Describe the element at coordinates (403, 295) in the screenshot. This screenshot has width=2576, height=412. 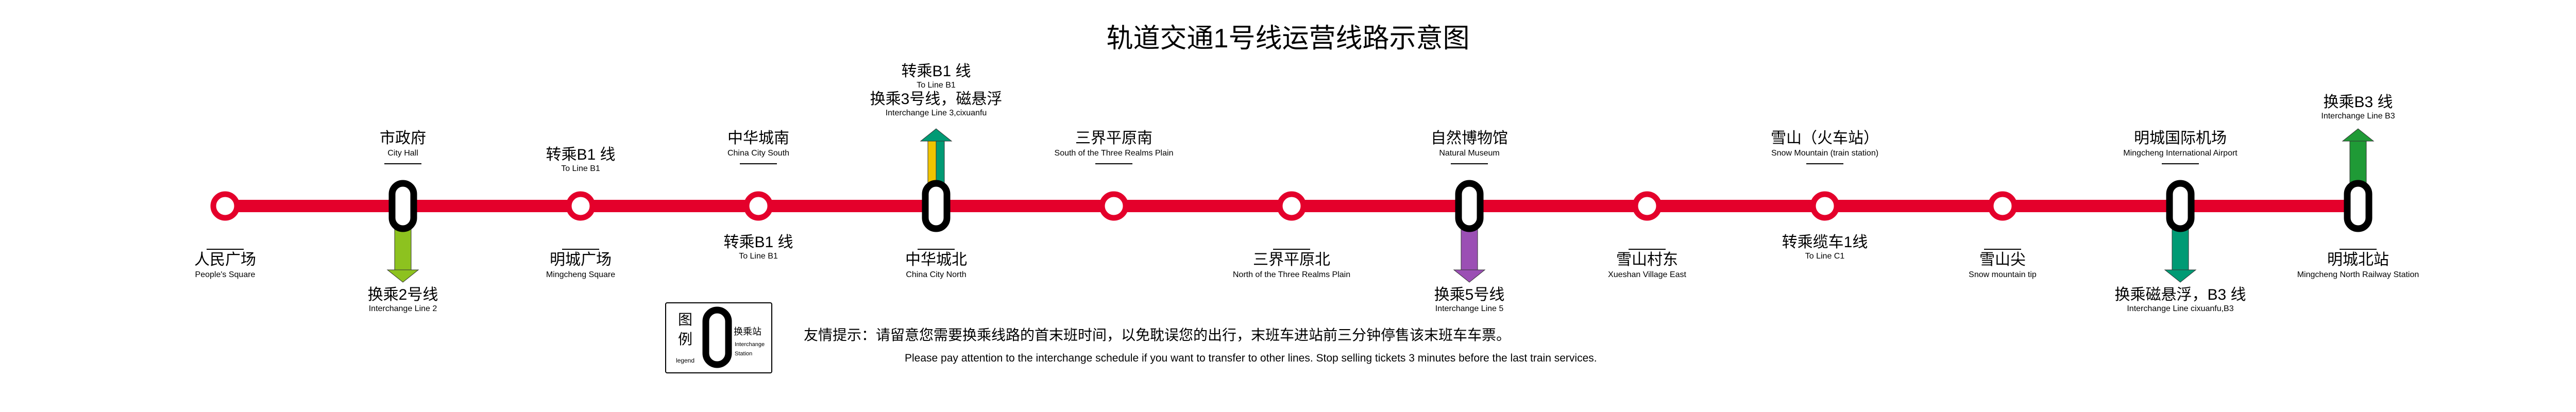
I see `transfer-label: 换乘2号线` at that location.